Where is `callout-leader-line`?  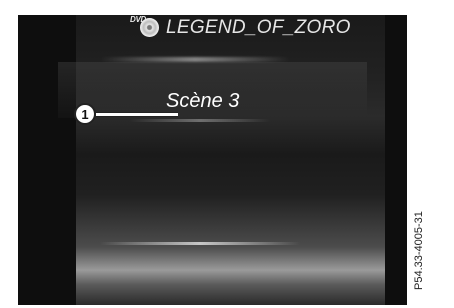
callout-leader-line is located at coordinates (137, 114).